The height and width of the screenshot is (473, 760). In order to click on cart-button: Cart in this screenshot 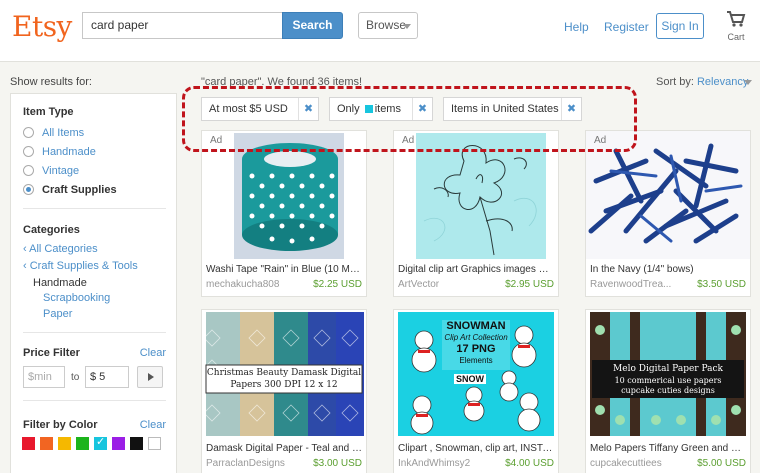, I will do `click(736, 28)`.